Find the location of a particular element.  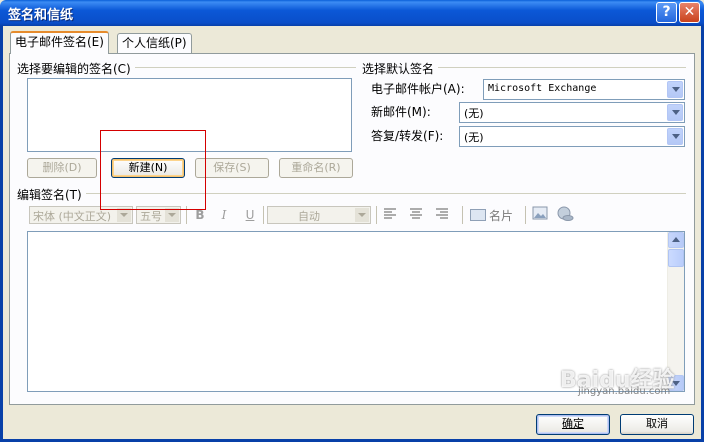

account-label: 电子邮件帐户(A): is located at coordinates (418, 89).